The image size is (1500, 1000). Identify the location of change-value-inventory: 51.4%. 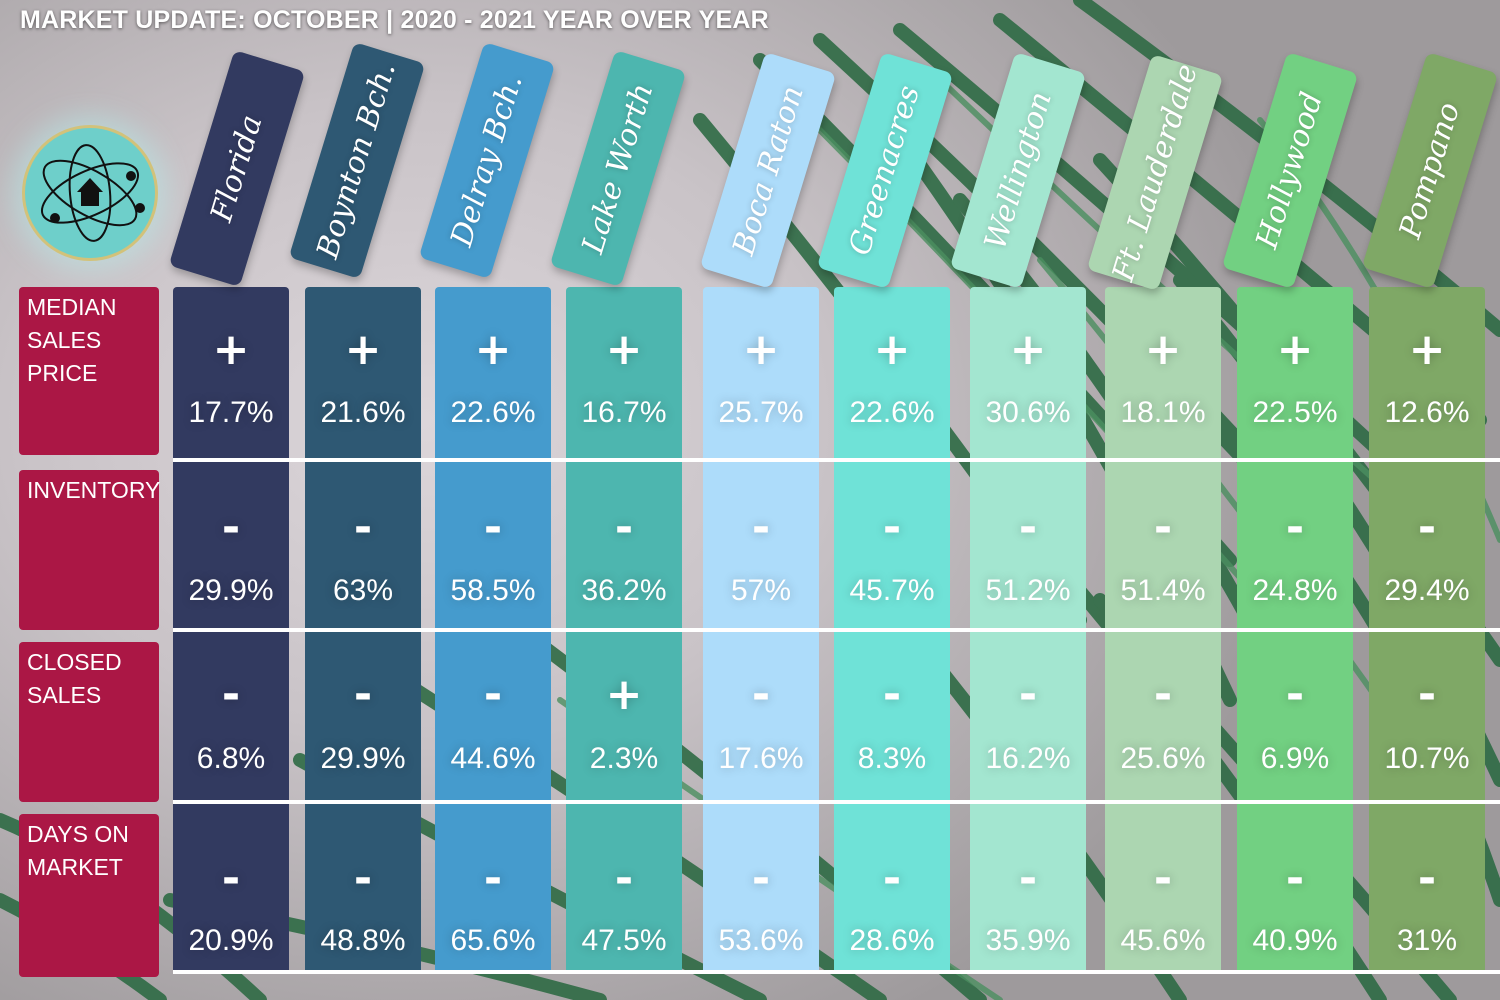
(1163, 590).